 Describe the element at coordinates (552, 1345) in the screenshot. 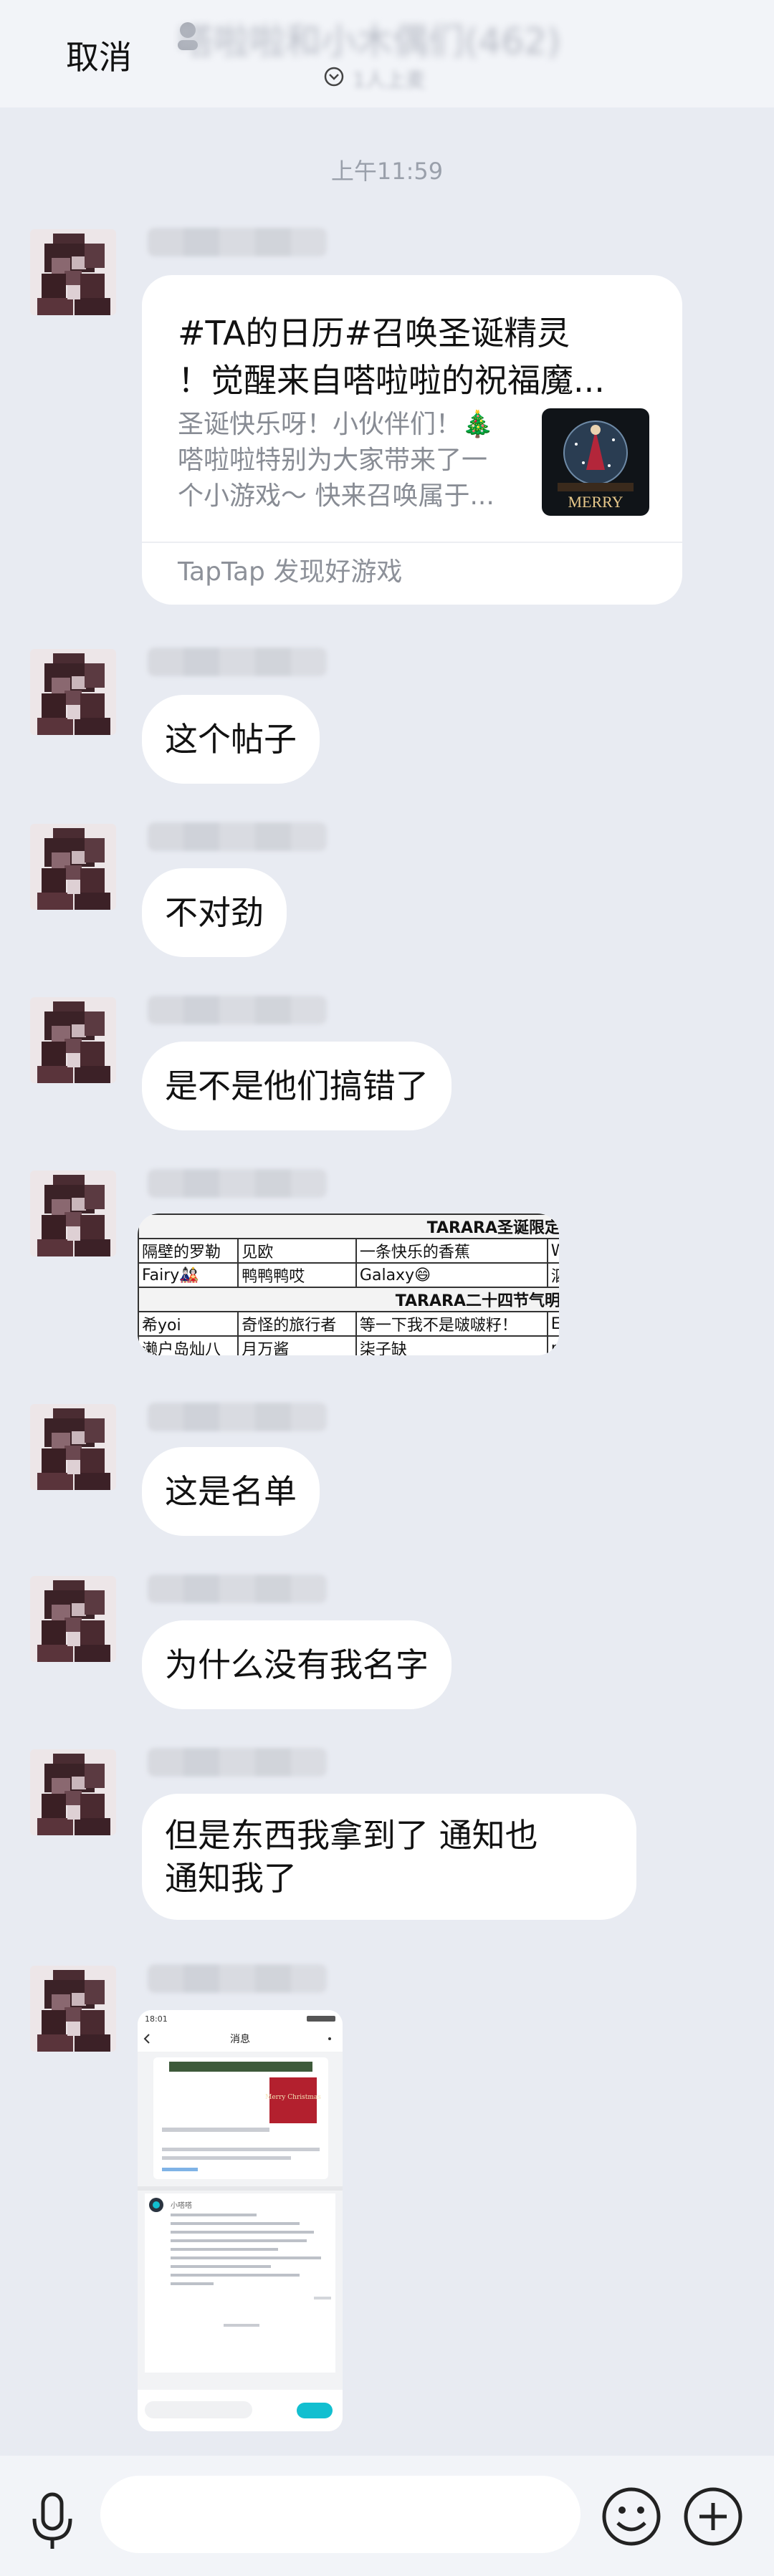

I see `table-cell: mo` at that location.